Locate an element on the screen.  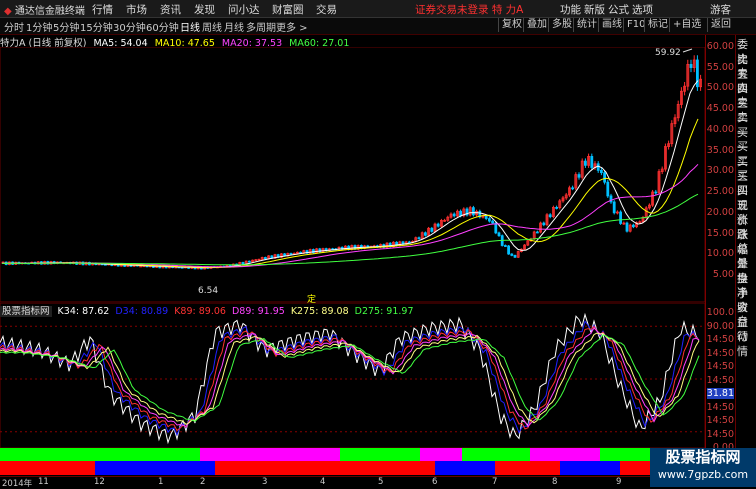
watermark-title: 股票指标网 is located at coordinates (703, 457).